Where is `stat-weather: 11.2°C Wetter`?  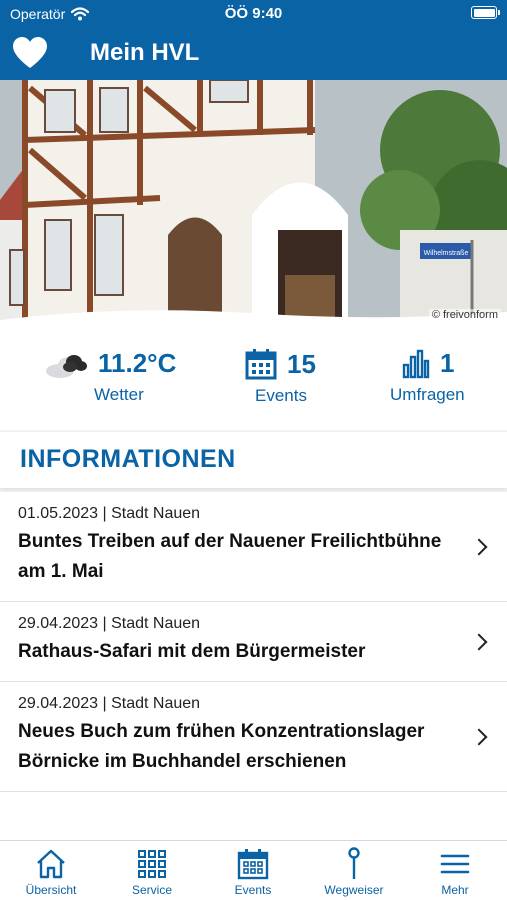
stat-weather: 11.2°C Wetter is located at coordinates (110, 376).